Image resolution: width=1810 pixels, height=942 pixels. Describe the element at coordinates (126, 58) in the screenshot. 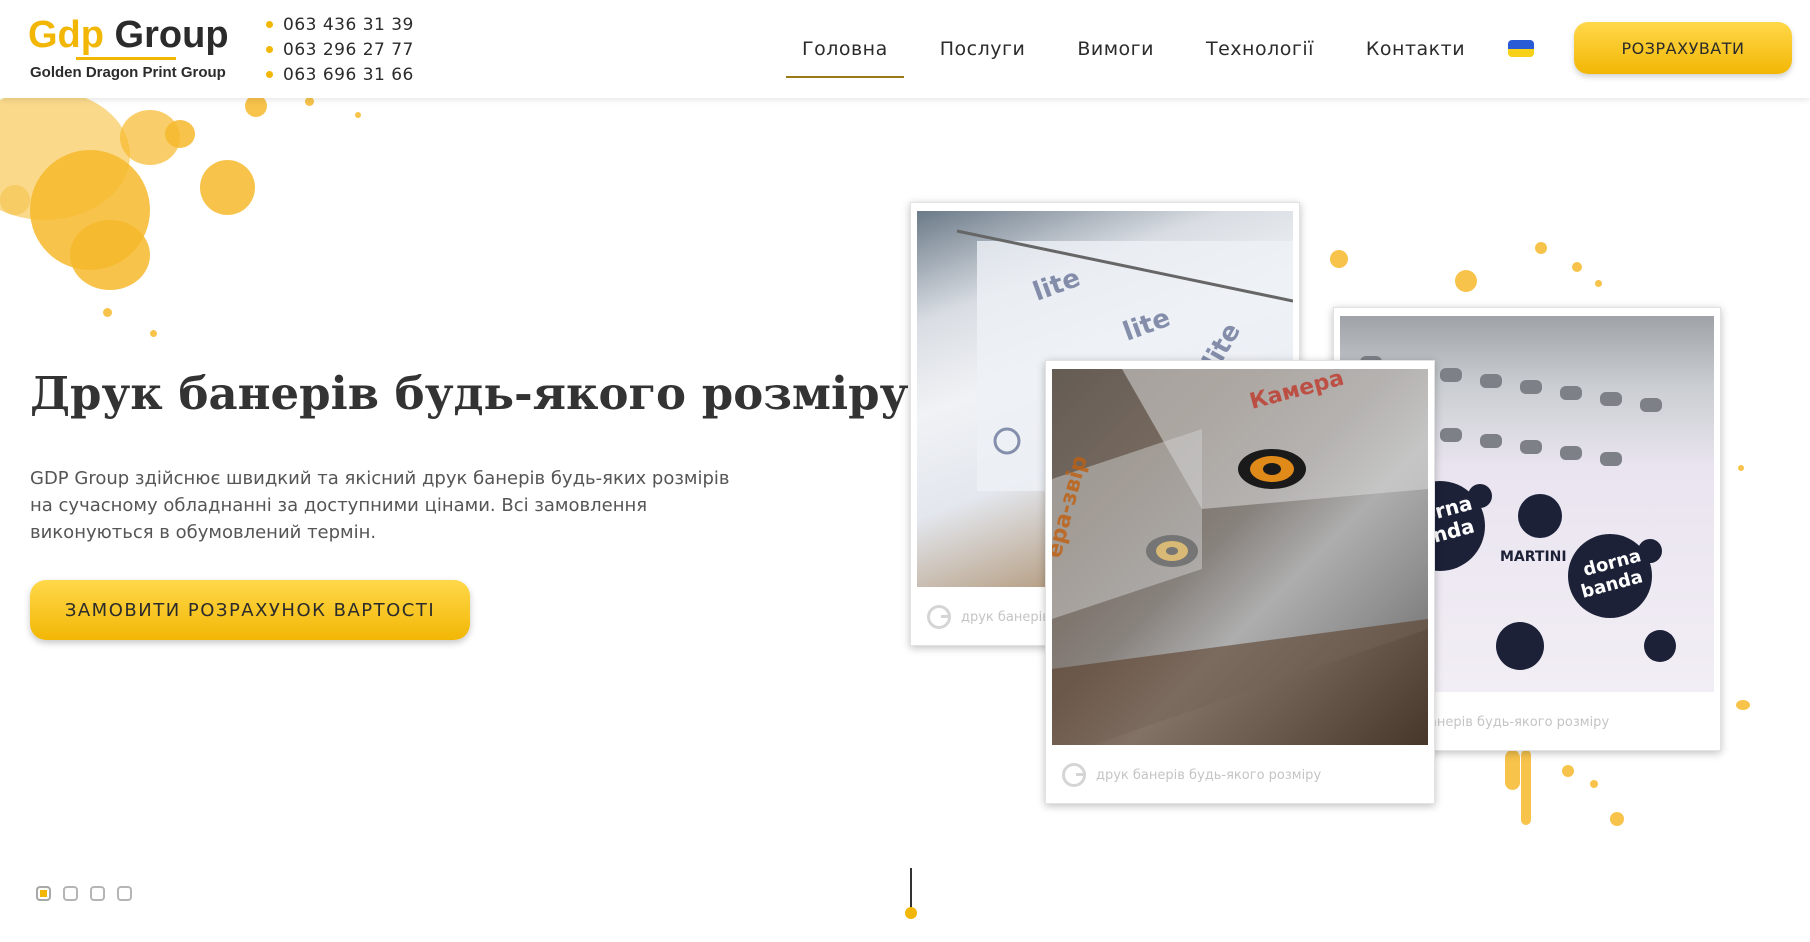

I see `logo-underline` at that location.